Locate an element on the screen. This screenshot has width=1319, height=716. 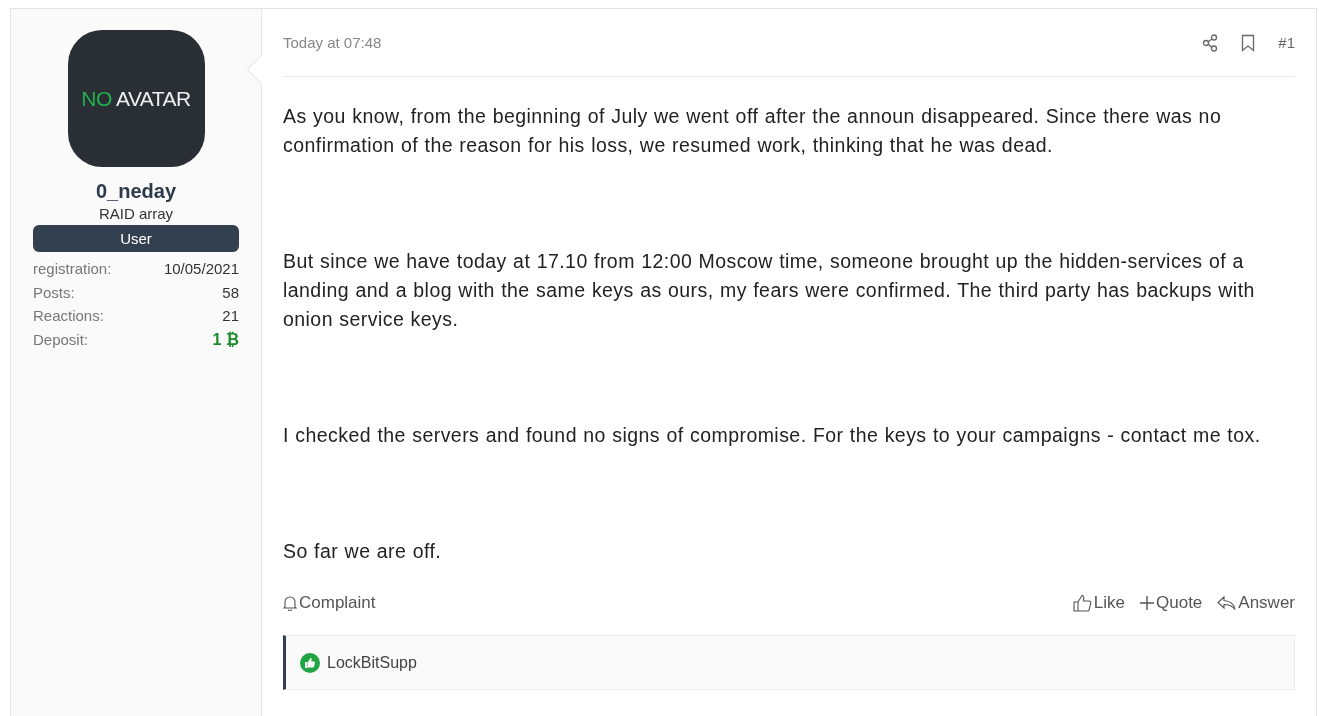
stat-label: registration: is located at coordinates (72, 269).